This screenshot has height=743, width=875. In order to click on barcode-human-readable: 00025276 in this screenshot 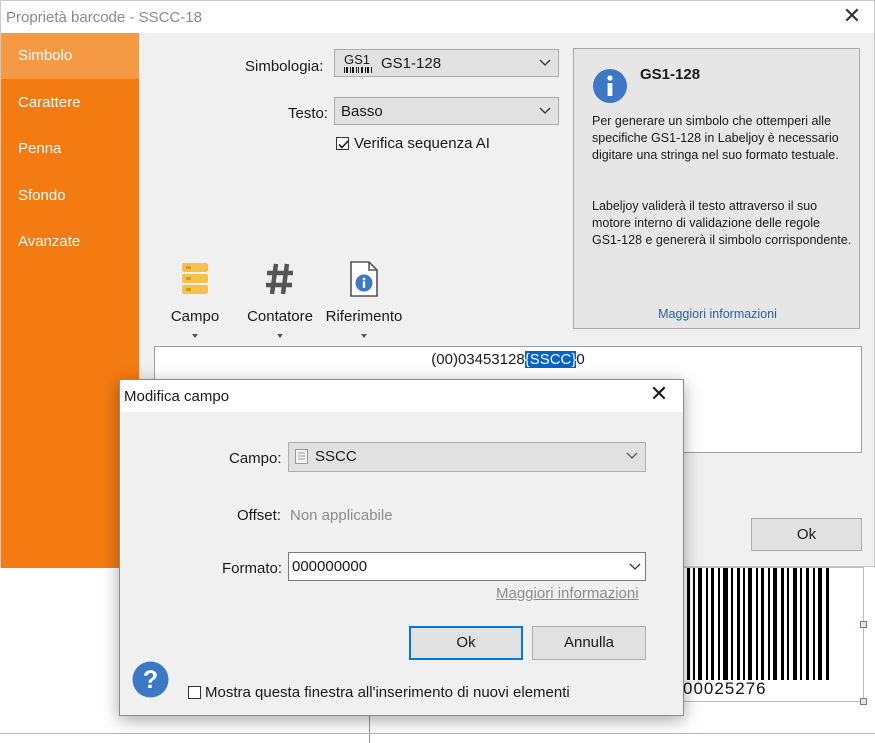, I will do `click(725, 688)`.